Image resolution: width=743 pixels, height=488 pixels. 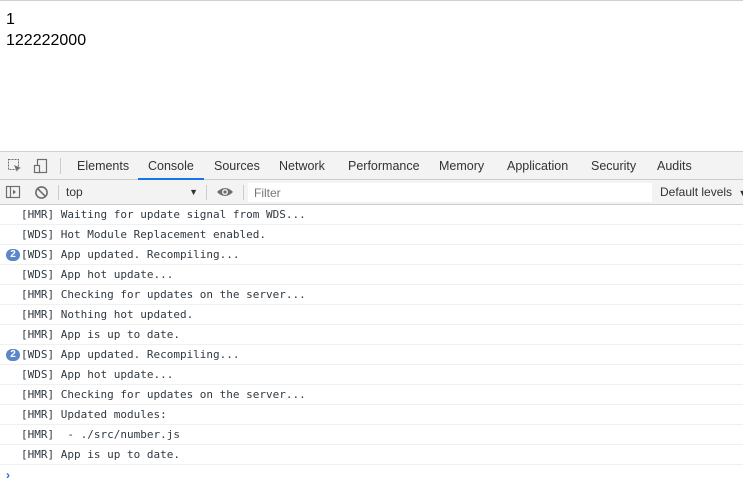 I want to click on tabbar-divider, so click(x=60, y=166).